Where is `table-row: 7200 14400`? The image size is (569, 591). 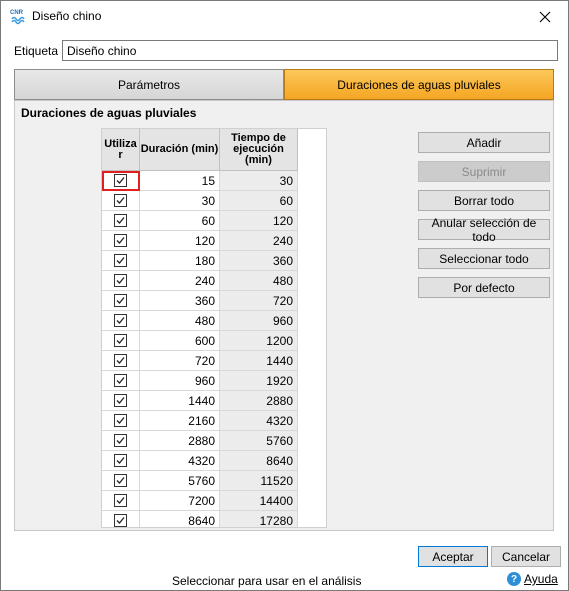 table-row: 7200 14400 is located at coordinates (200, 501).